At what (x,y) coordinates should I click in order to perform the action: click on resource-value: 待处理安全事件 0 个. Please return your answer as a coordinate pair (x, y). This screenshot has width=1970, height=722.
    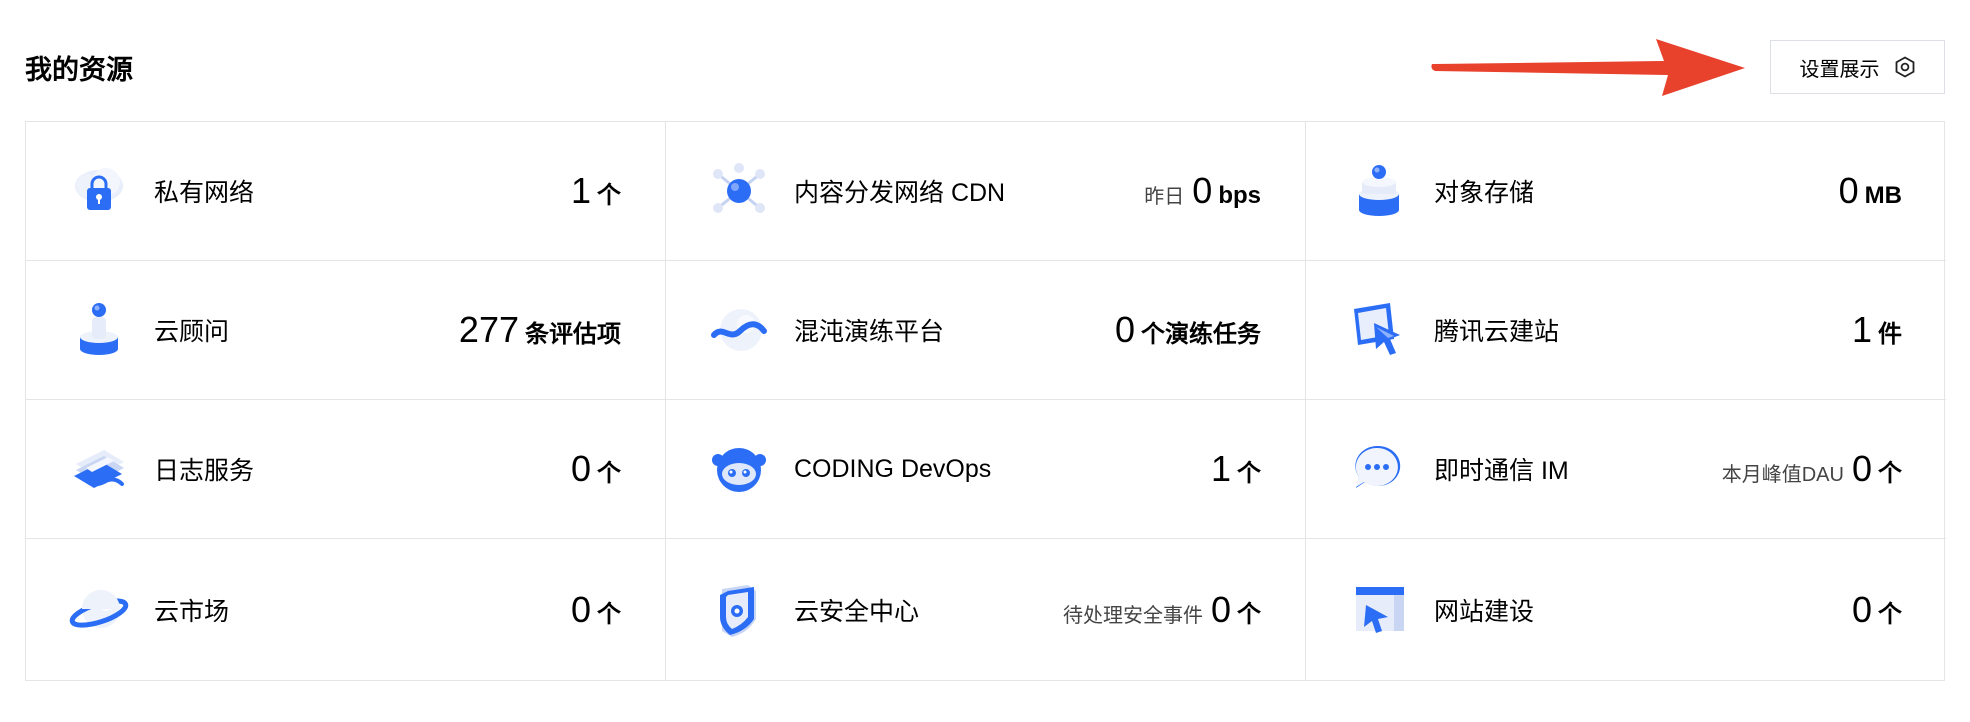
    Looking at the image, I should click on (1162, 610).